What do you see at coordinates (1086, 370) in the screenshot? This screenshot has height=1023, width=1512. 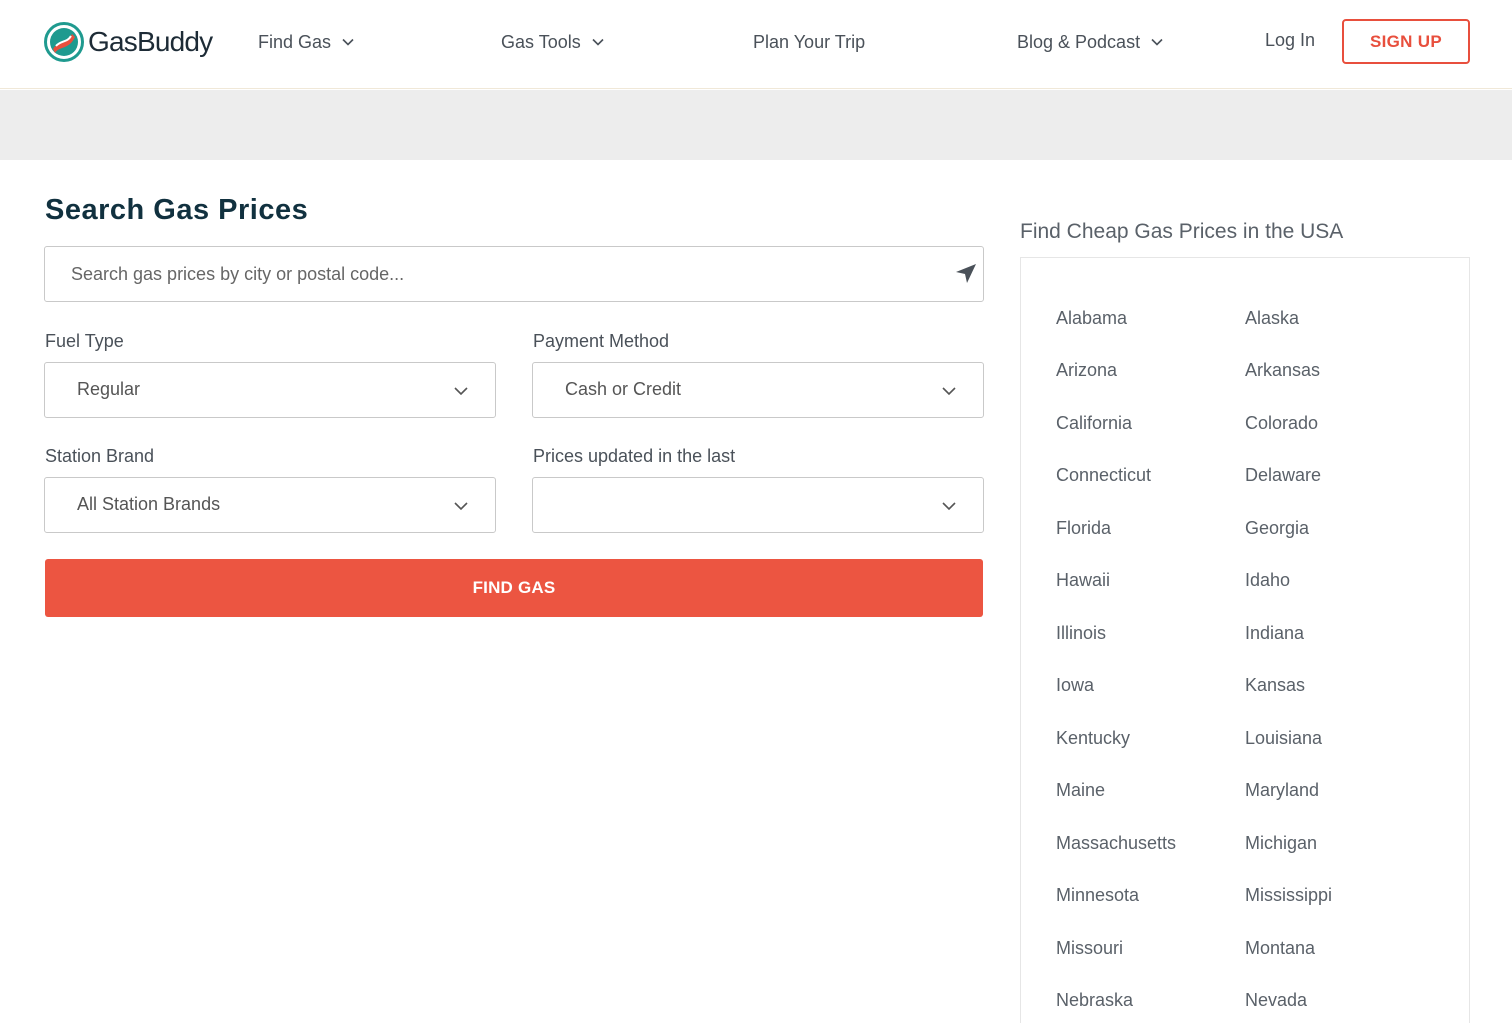 I see `state-link: Arizona` at bounding box center [1086, 370].